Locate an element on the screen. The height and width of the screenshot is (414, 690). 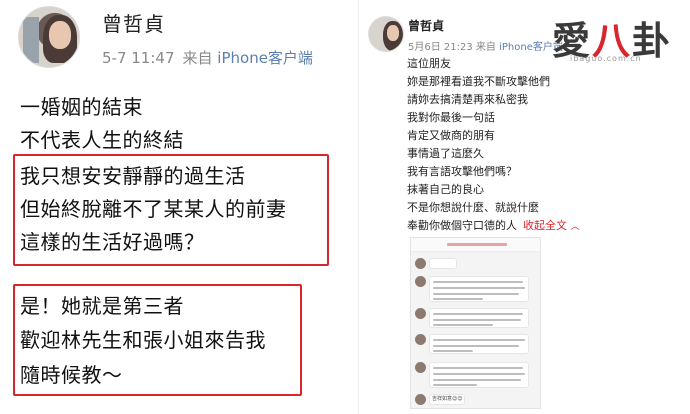
post-line: 不代表人生的終結 is located at coordinates (102, 140).